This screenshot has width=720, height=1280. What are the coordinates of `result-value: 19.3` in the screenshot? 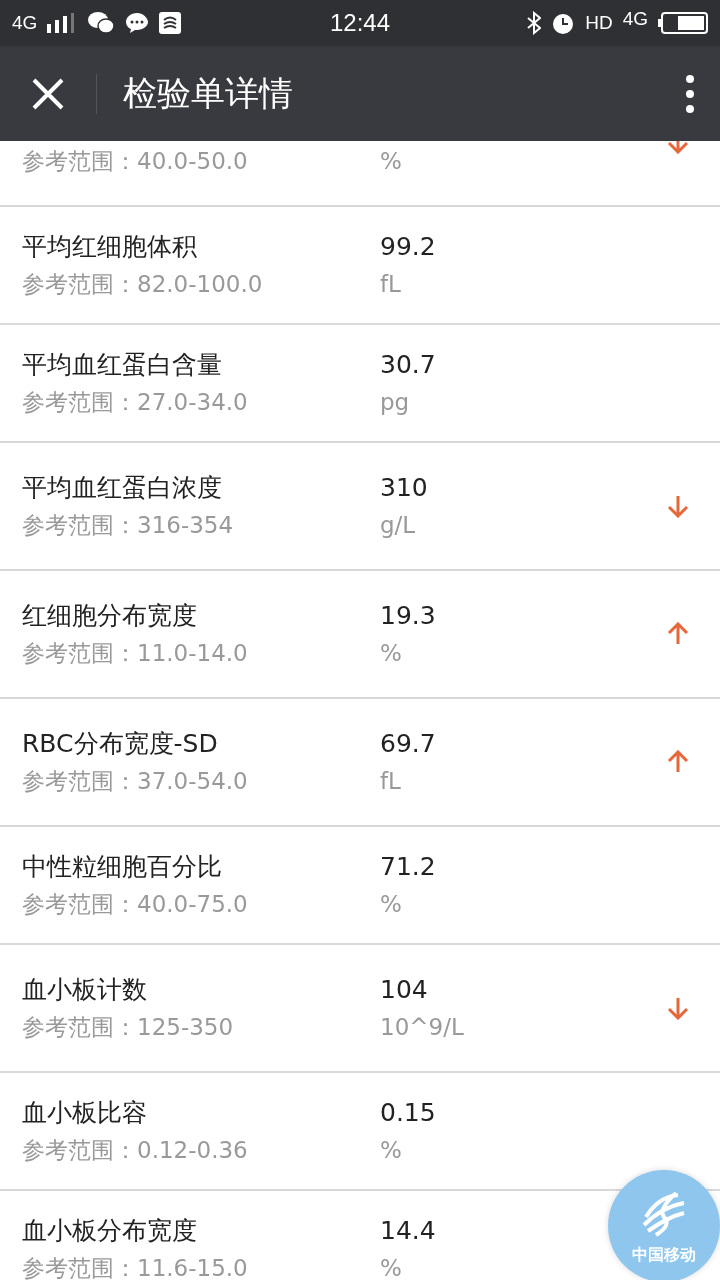 It's located at (408, 616).